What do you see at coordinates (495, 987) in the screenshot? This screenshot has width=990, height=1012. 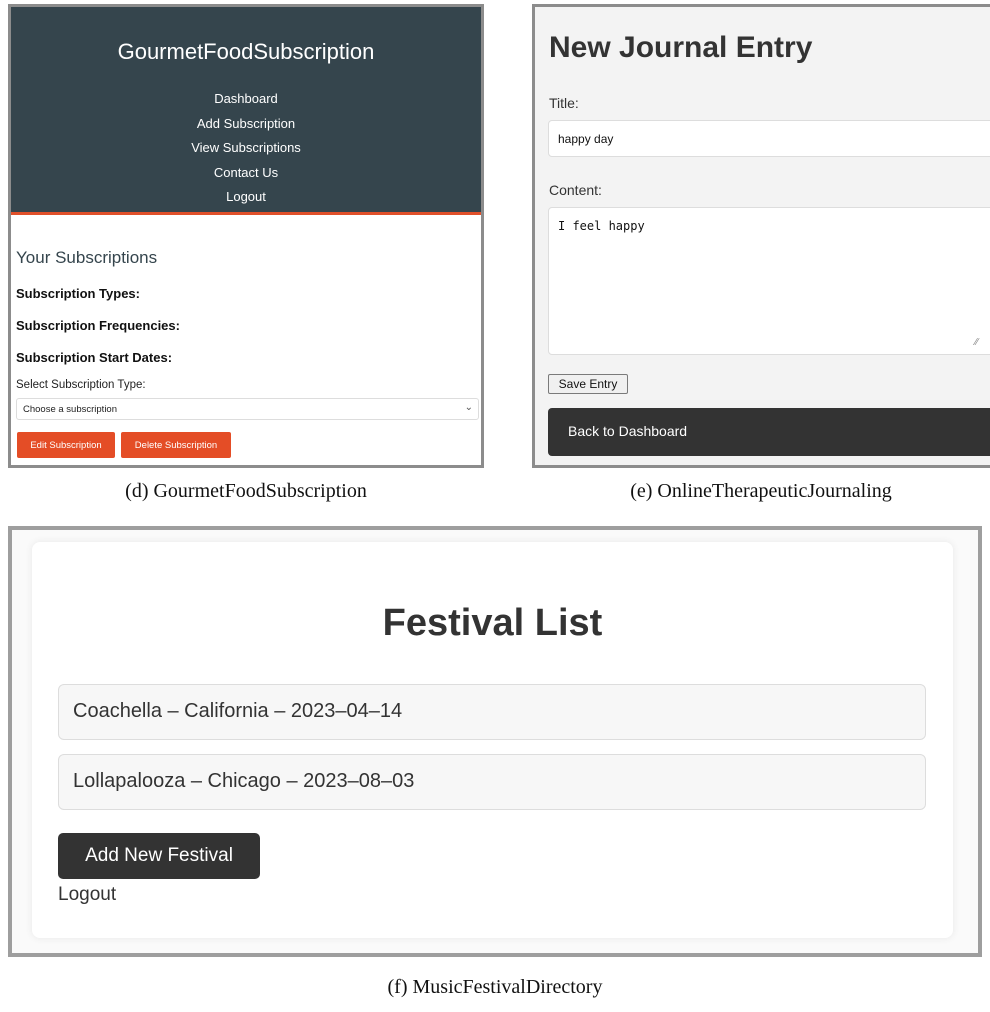 I see `caption-f: (f) MusicFestivalDirectory` at bounding box center [495, 987].